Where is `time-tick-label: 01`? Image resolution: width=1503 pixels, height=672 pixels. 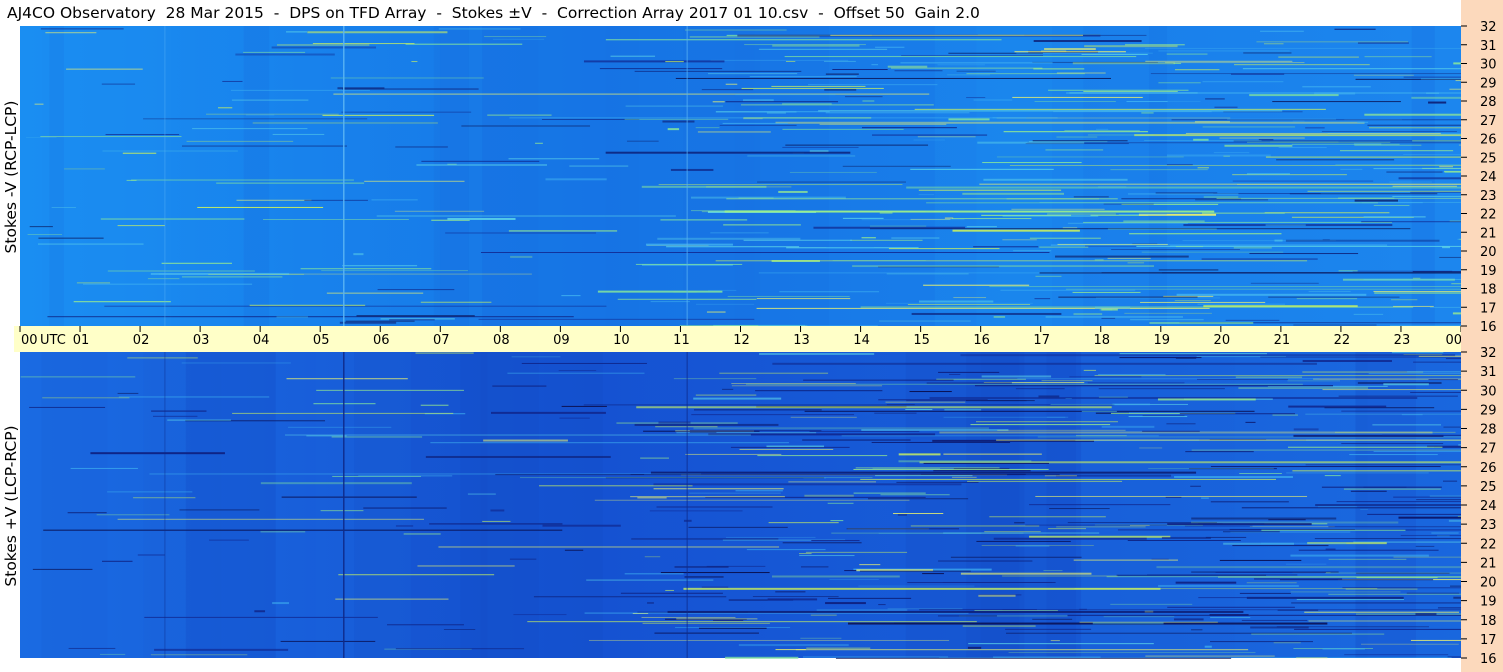
time-tick-label: 01 is located at coordinates (81, 340).